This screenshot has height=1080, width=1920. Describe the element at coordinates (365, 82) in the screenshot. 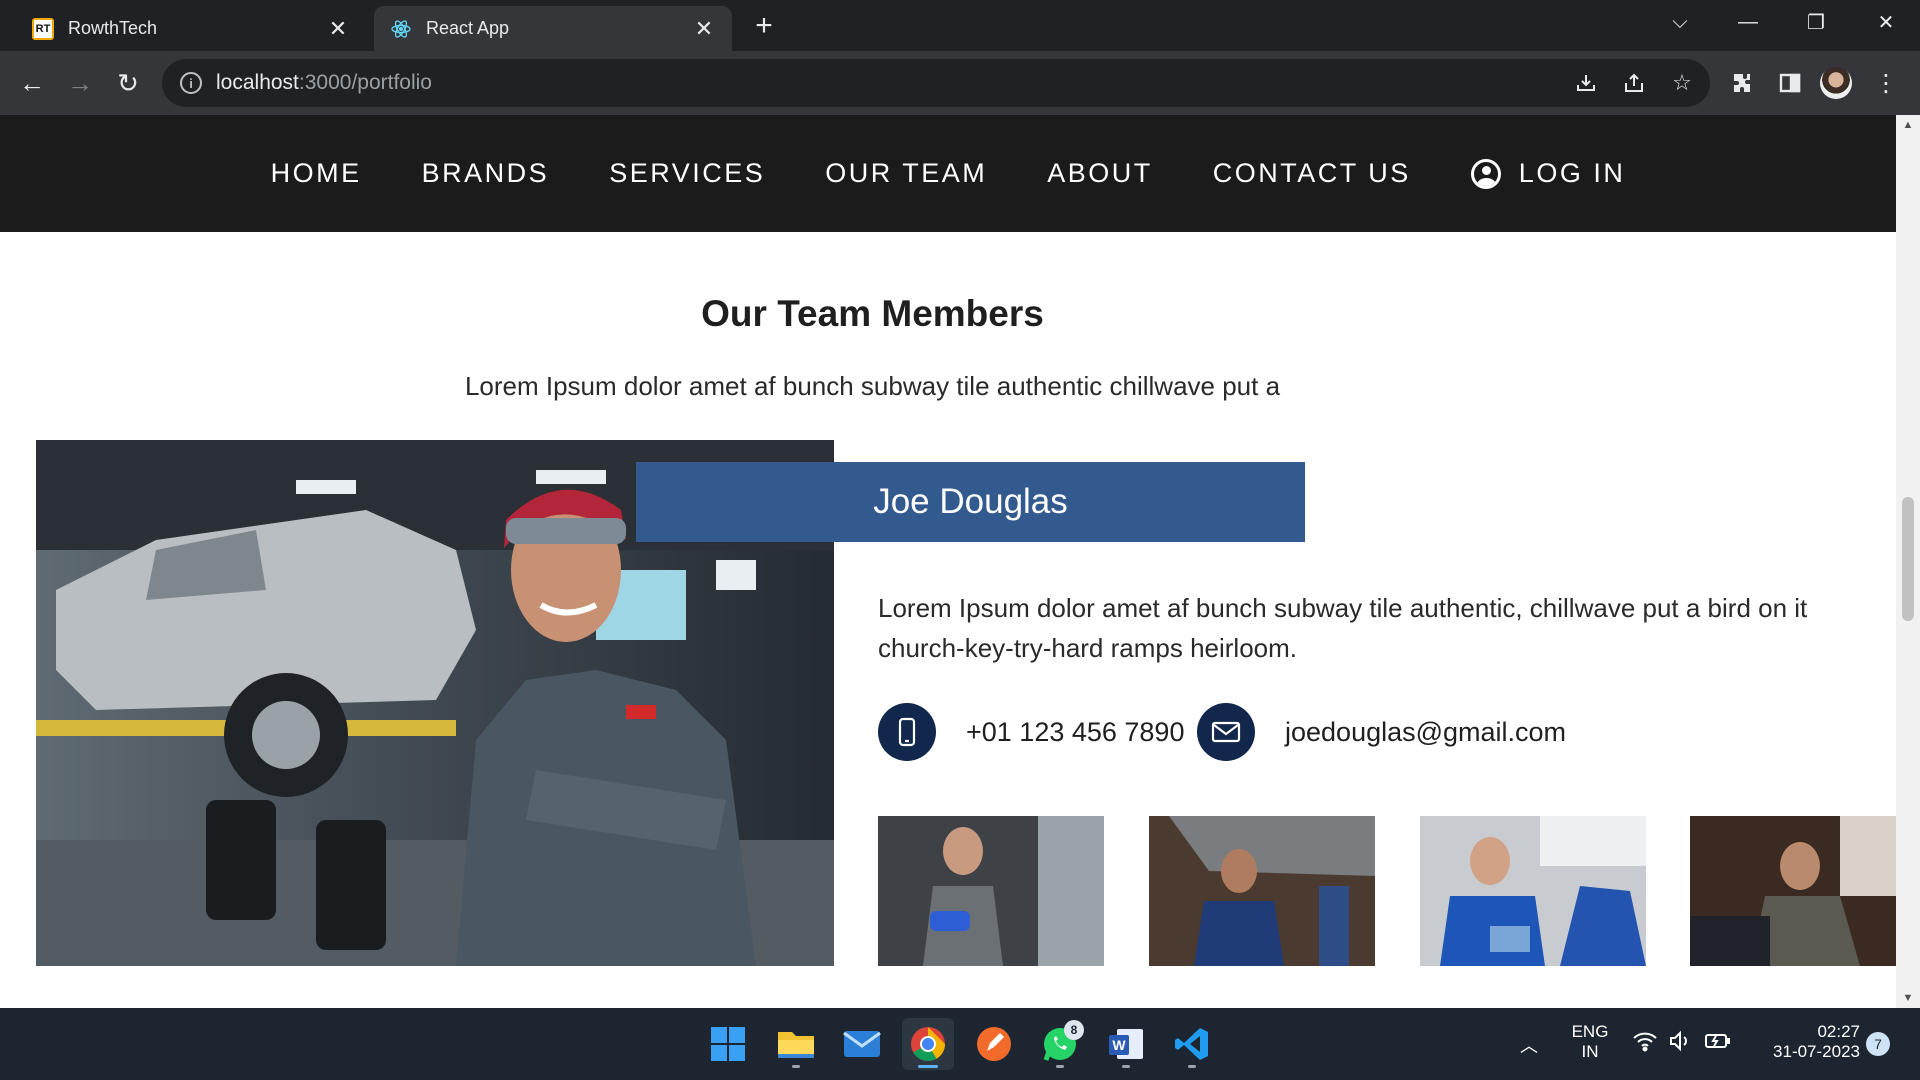

I see `url-path: :3000/portfolio` at that location.